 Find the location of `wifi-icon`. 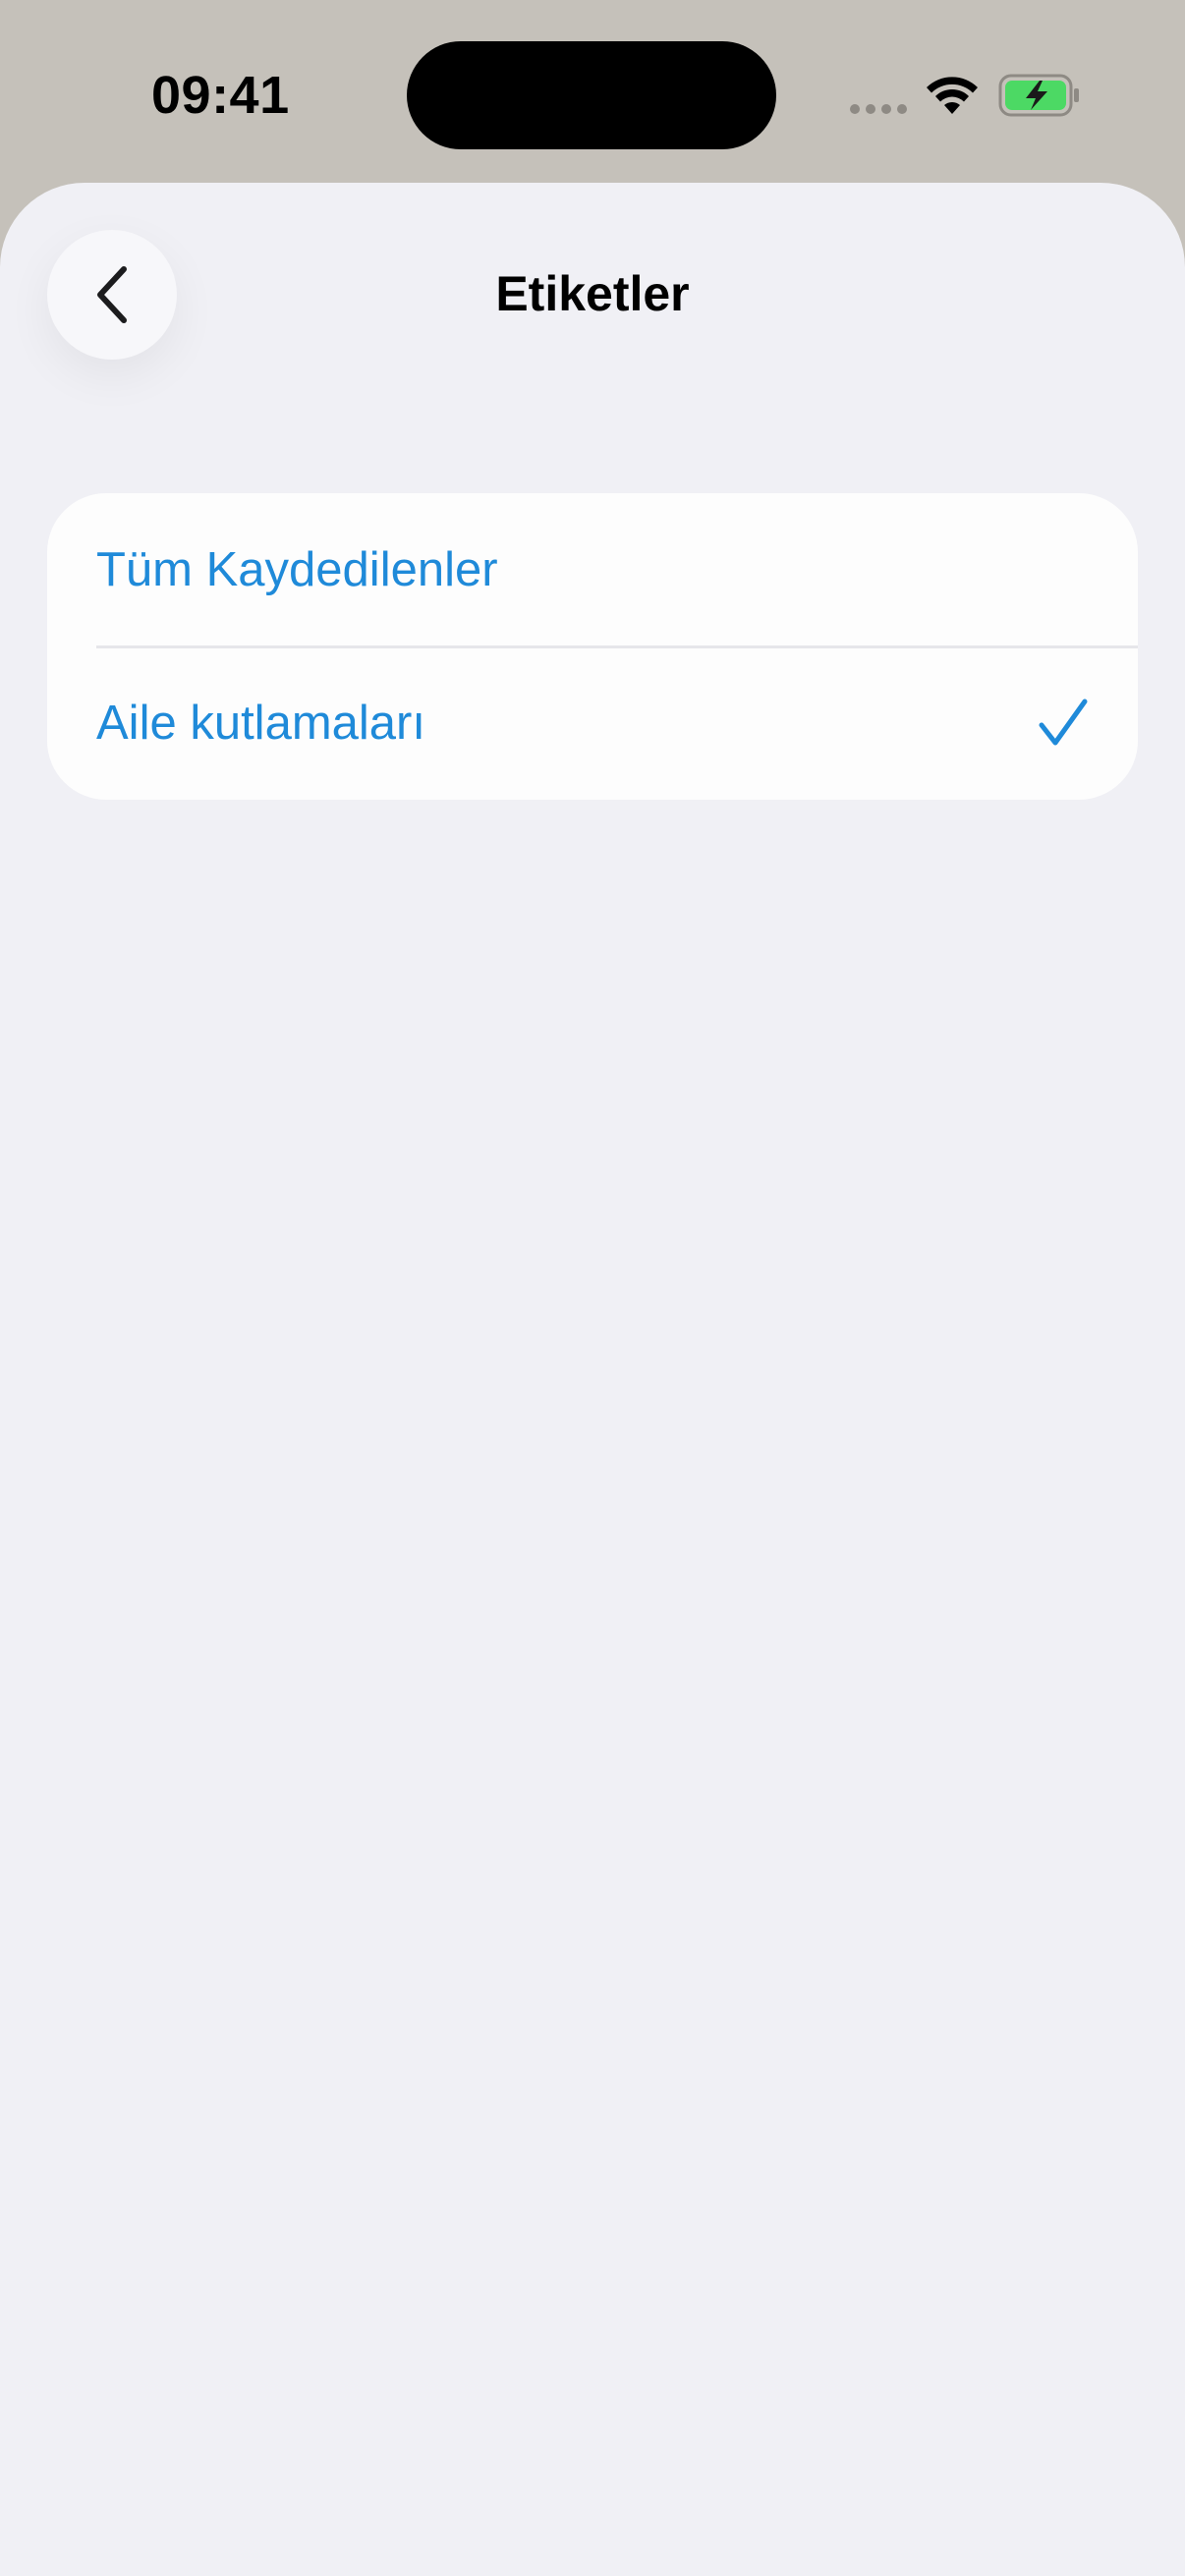

wifi-icon is located at coordinates (953, 95).